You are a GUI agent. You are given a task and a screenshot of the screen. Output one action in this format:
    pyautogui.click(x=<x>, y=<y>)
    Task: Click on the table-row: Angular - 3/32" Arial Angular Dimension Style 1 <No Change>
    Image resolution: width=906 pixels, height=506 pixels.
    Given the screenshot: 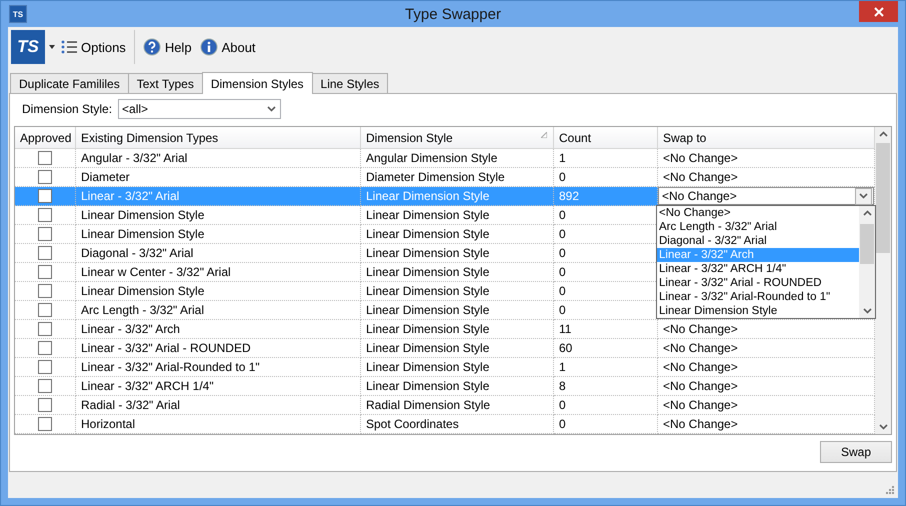 What is the action you would take?
    pyautogui.click(x=445, y=158)
    